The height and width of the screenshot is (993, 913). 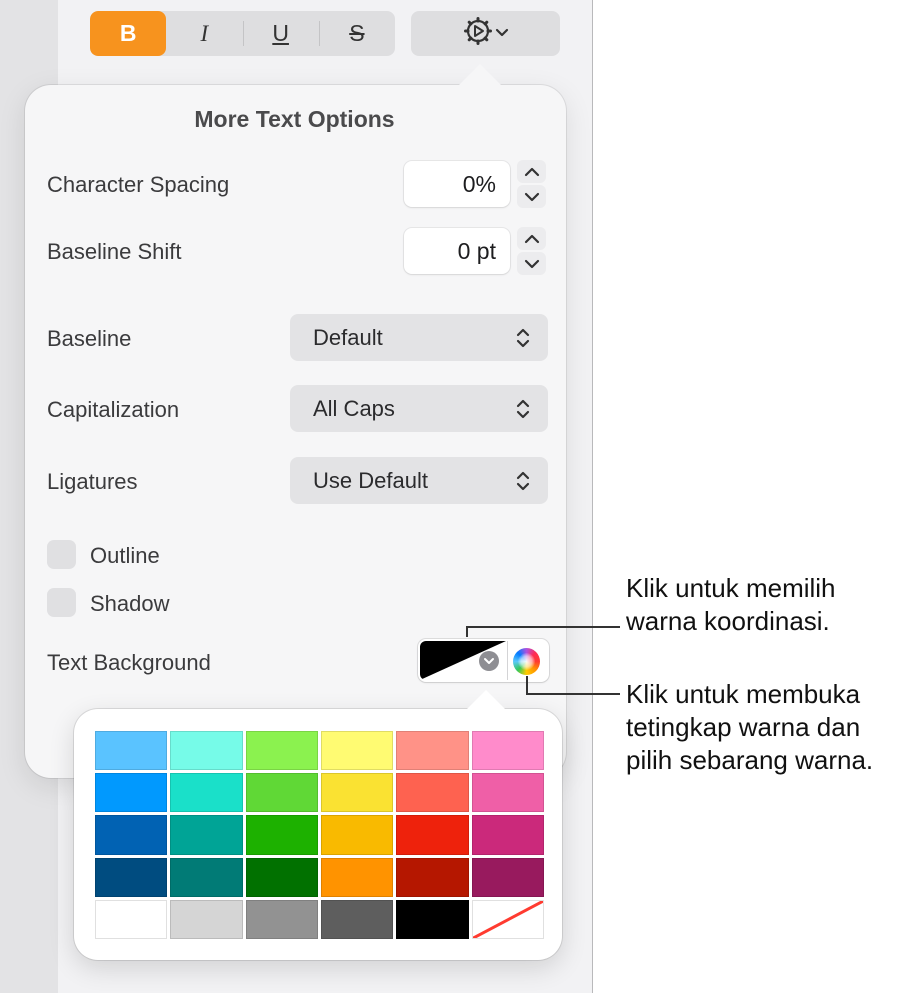 I want to click on shadow-checkbox, so click(x=61, y=602).